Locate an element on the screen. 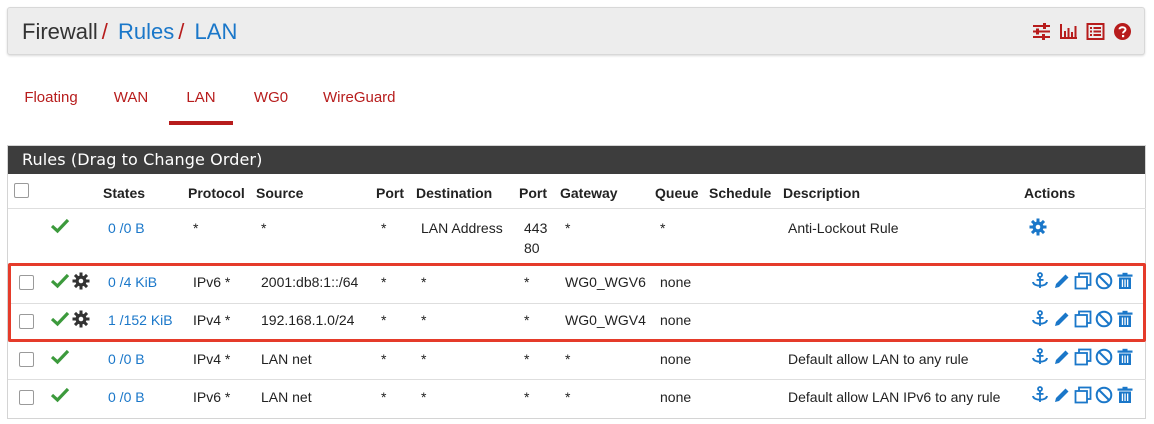  row-gateway: WG0_WGV6 is located at coordinates (605, 282).